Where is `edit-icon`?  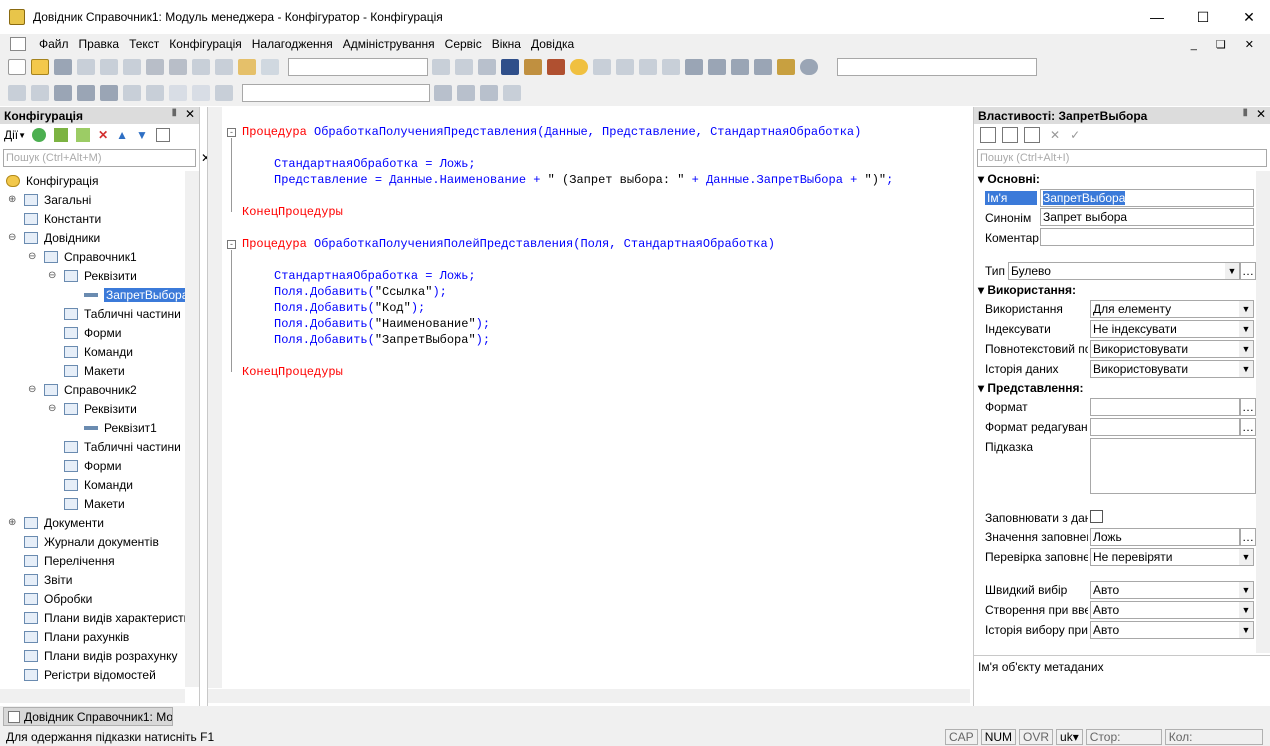
edit-icon is located at coordinates (61, 135).